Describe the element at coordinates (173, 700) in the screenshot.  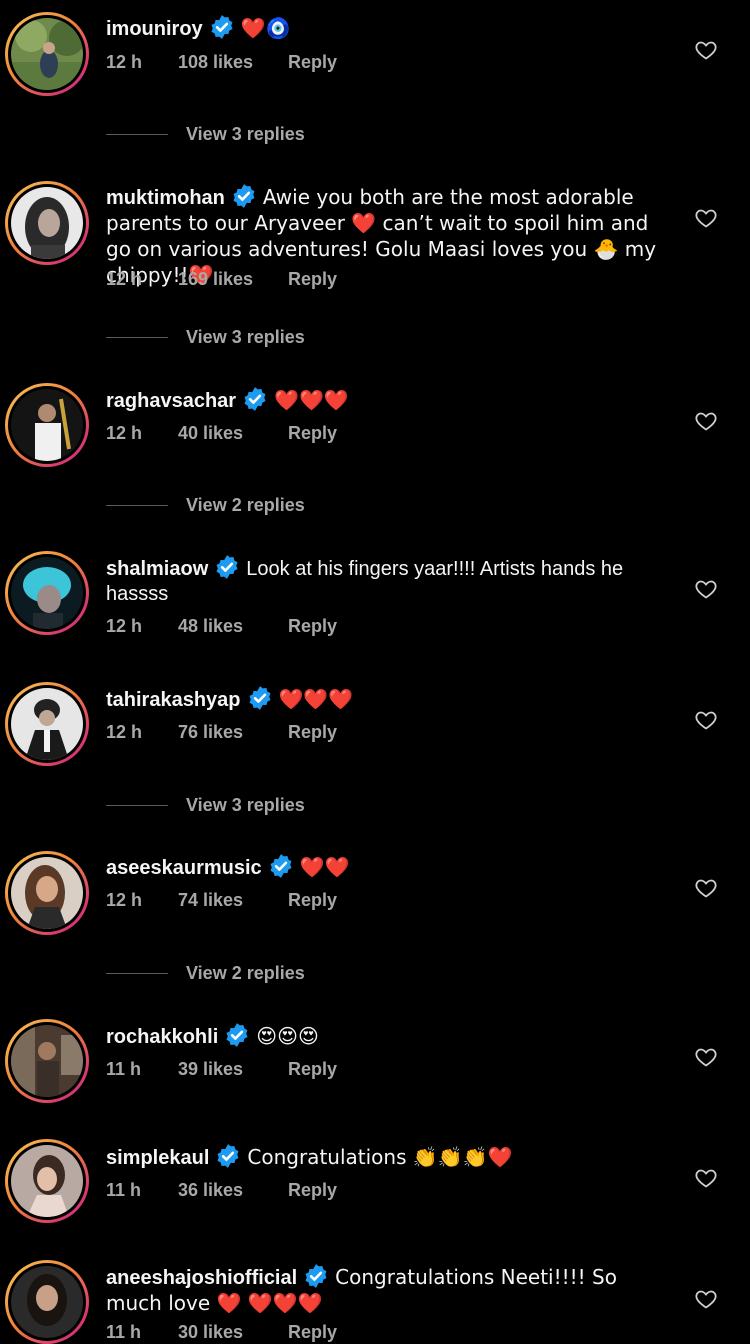
I see `comment-username: tahirakashyap` at that location.